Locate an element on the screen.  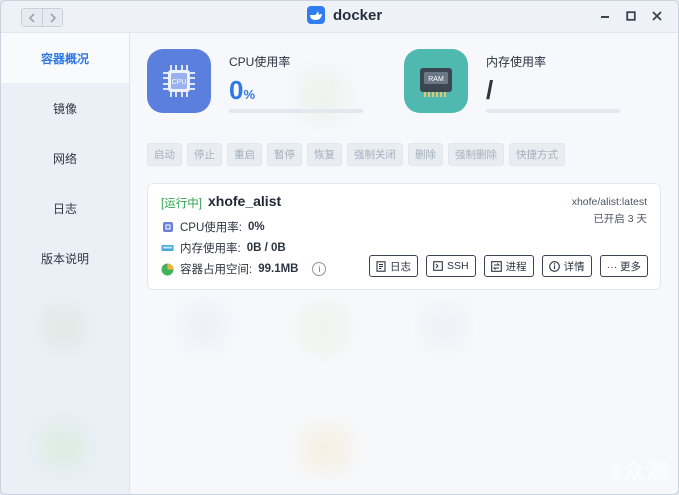
forward-button is located at coordinates (52, 17).